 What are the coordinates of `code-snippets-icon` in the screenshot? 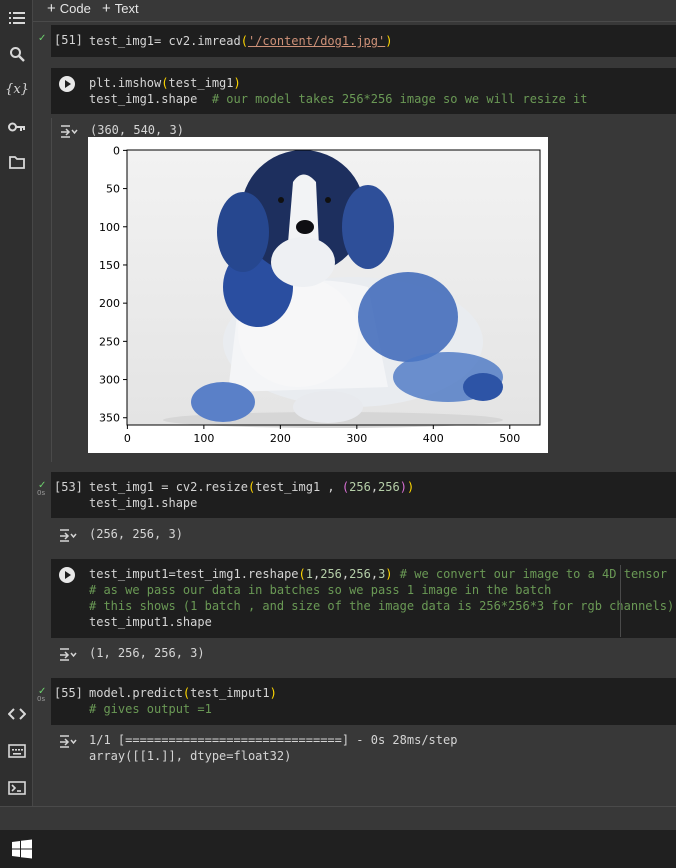 It's located at (17, 714).